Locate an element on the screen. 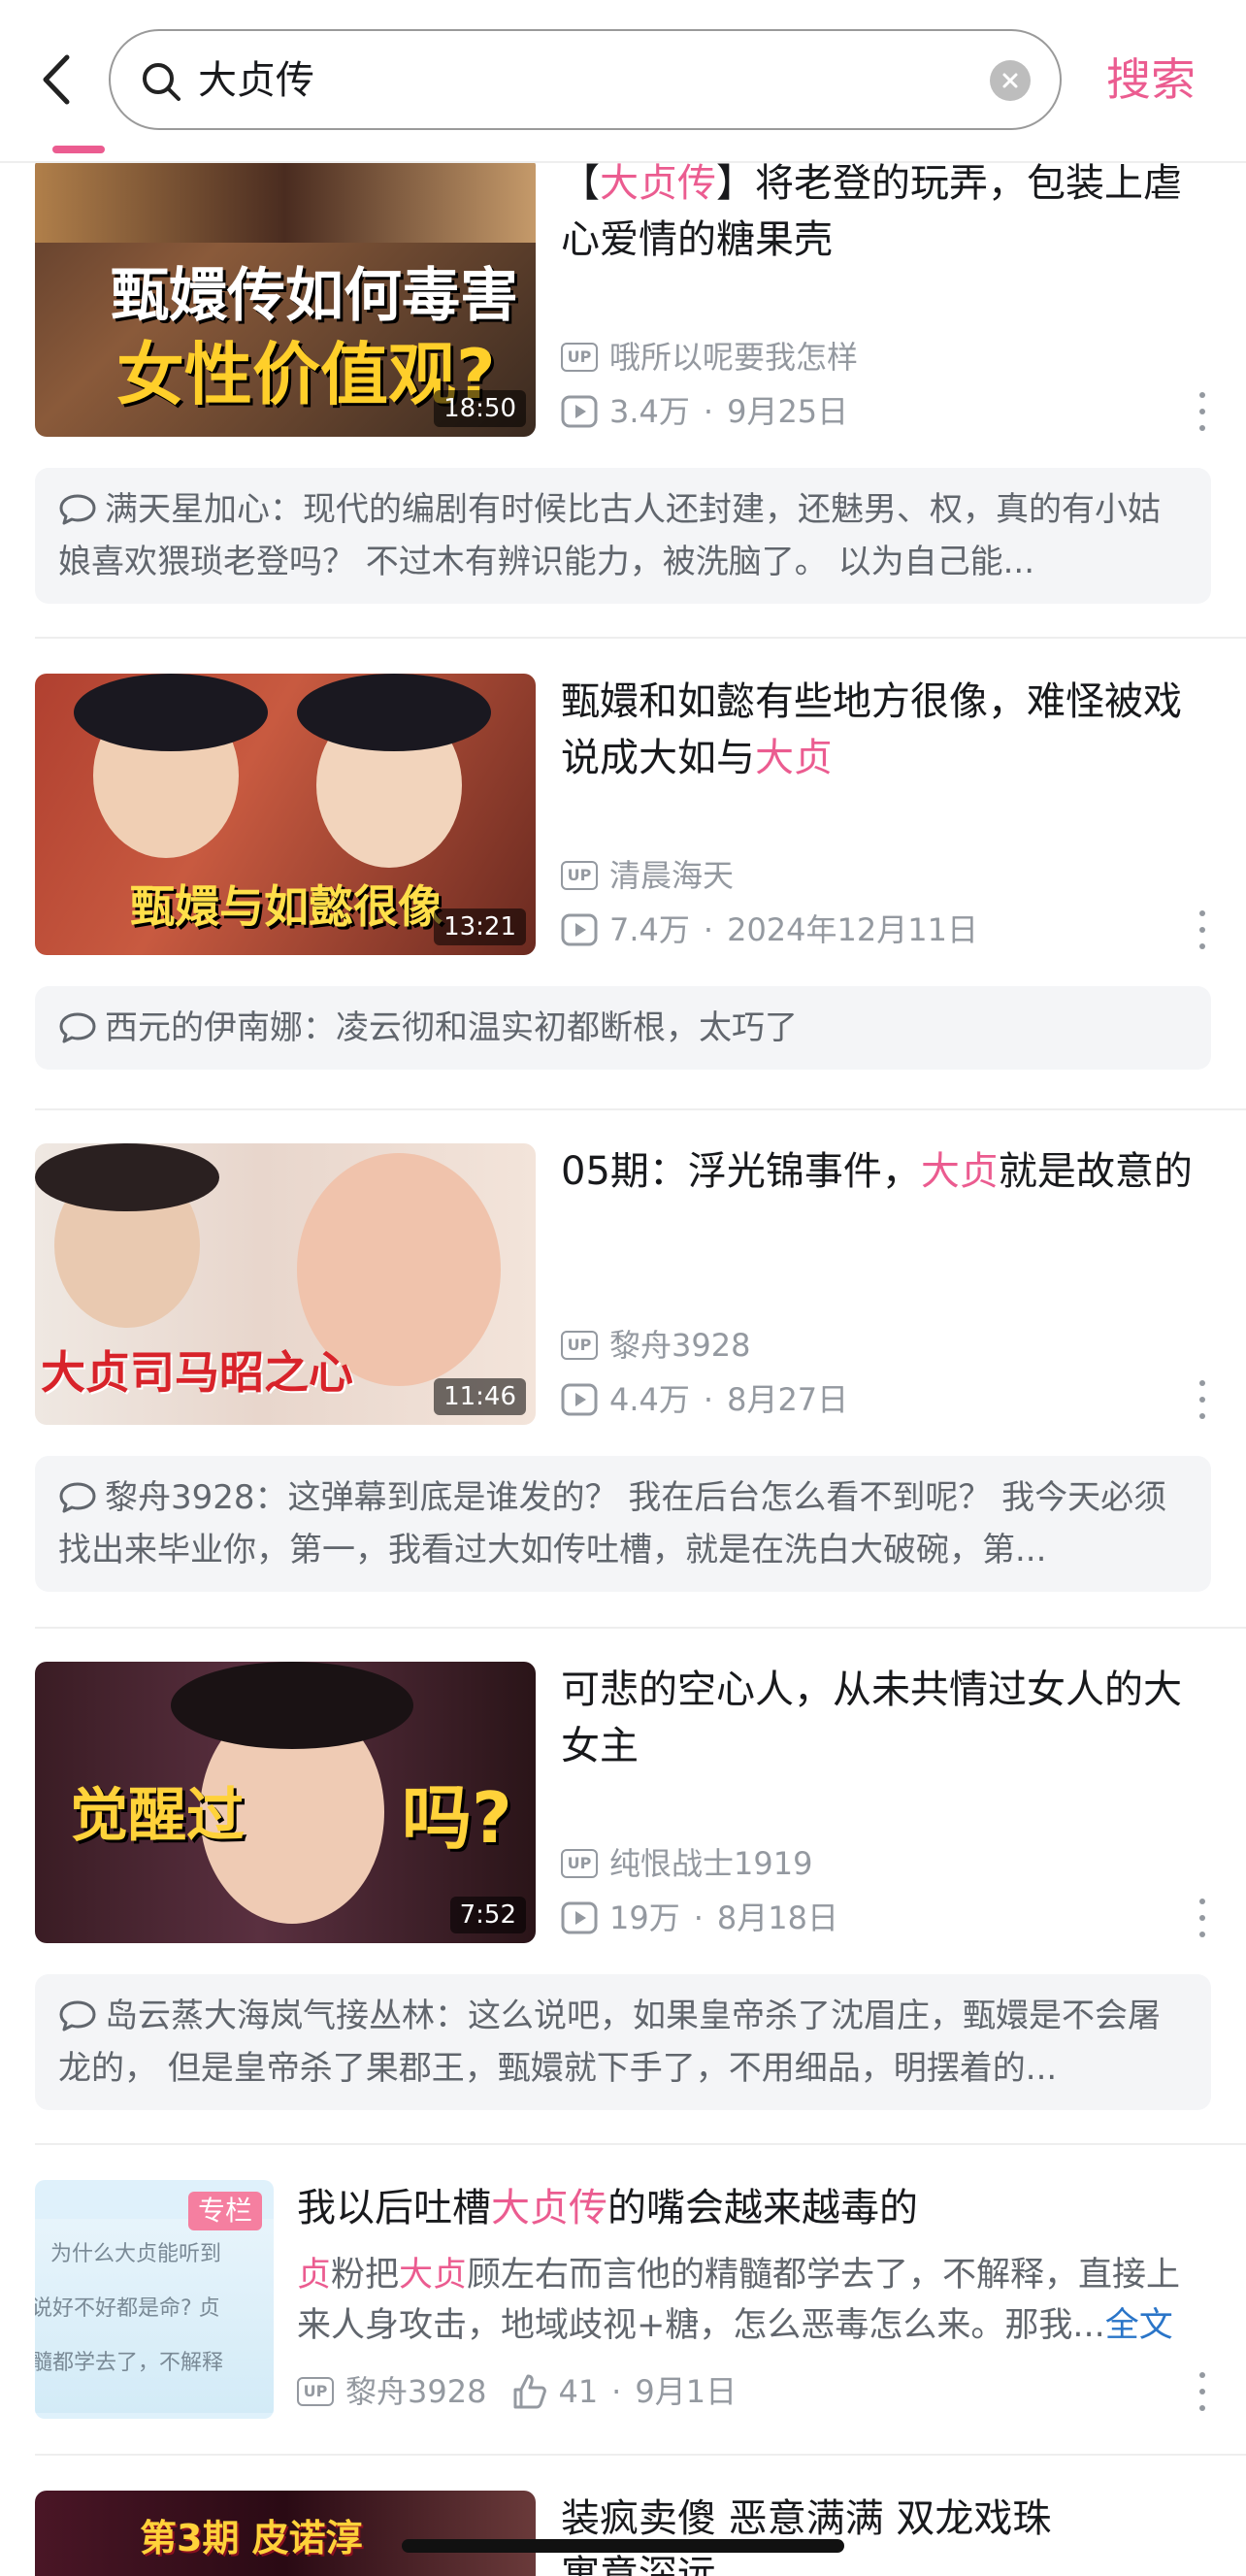 This screenshot has height=2576, width=1246. upload-date: 8月18日 is located at coordinates (777, 1917).